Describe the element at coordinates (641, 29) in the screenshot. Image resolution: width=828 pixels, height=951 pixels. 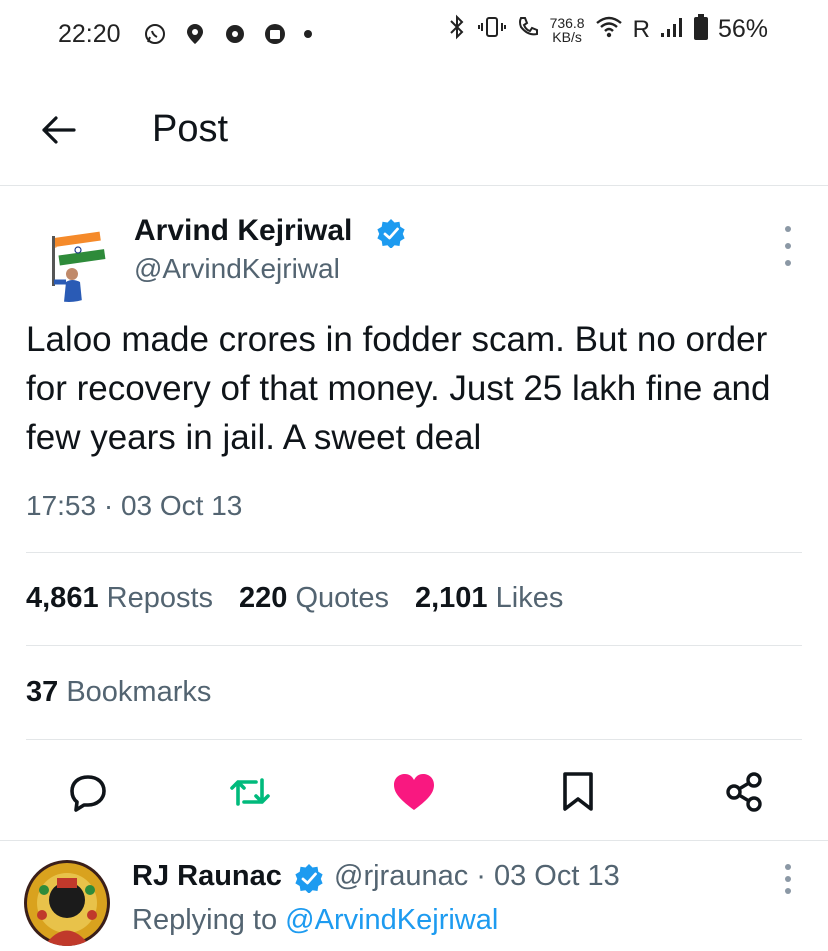
I see `roaming-indicator: R` at that location.